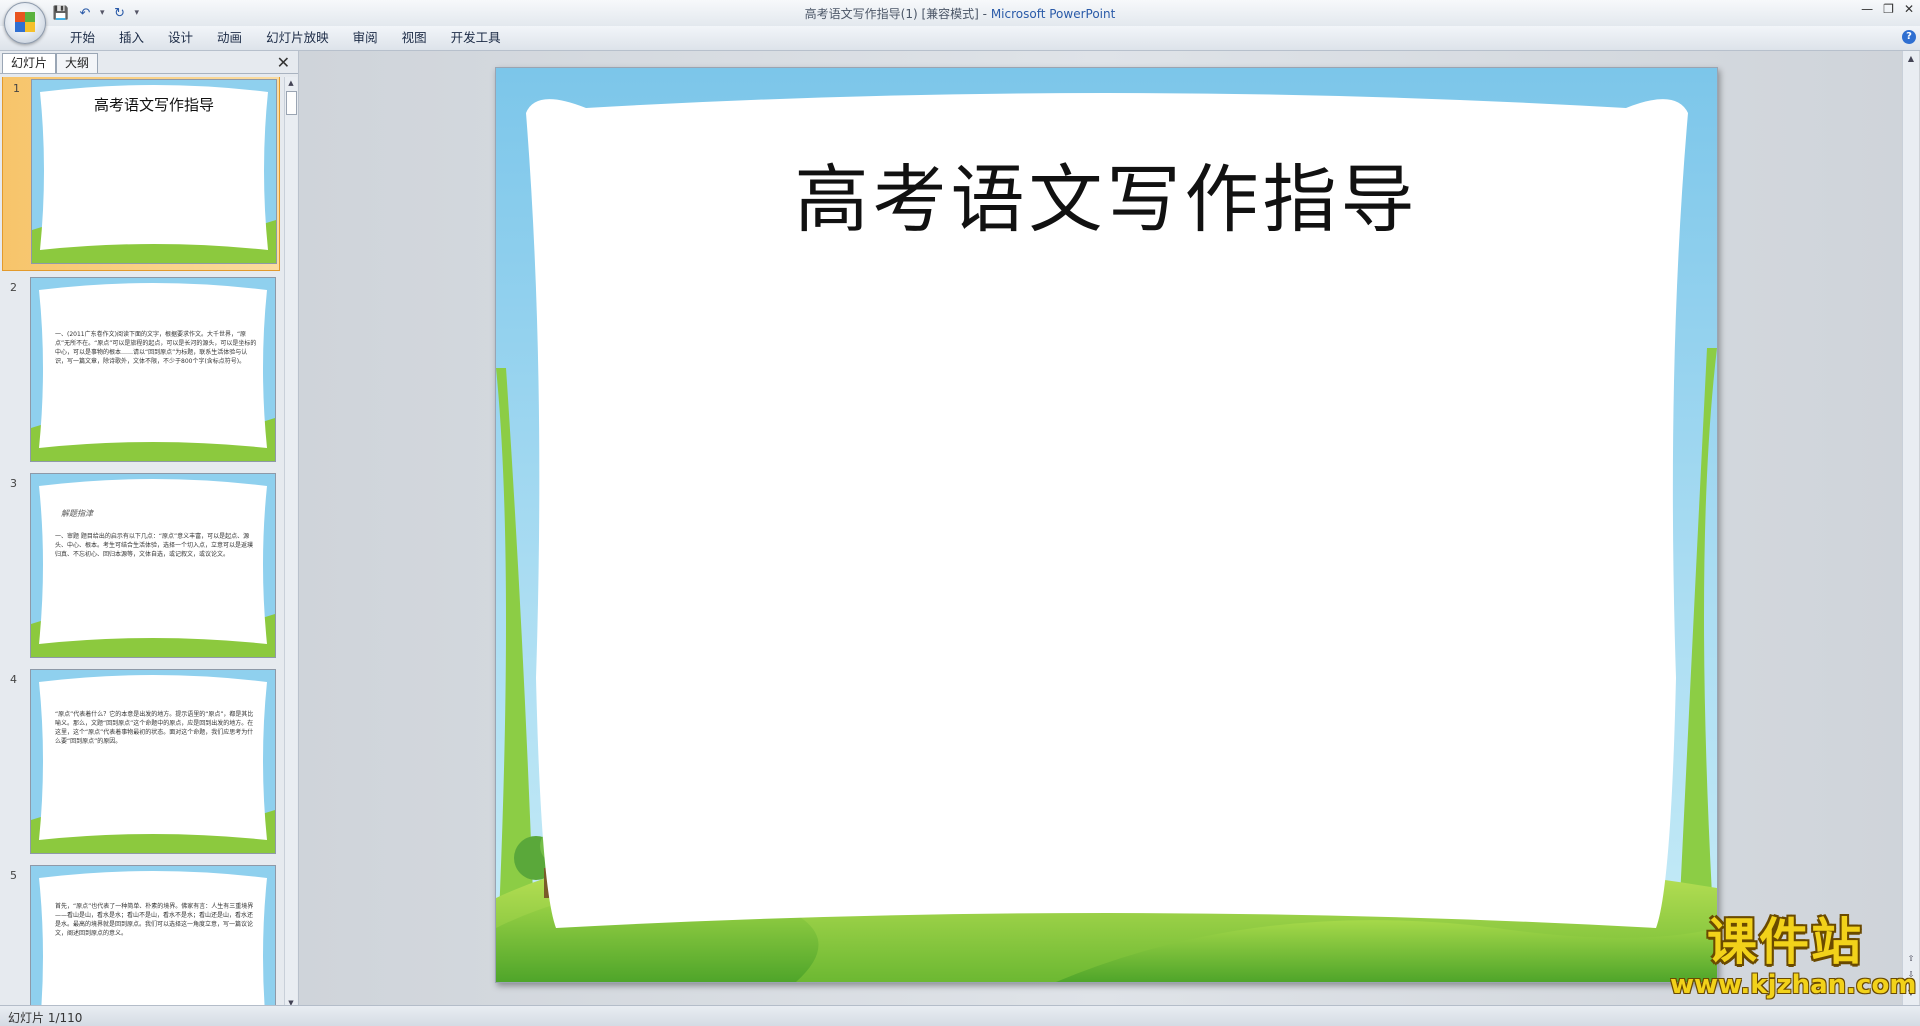 This screenshot has width=1920, height=1026. Describe the element at coordinates (897, 14) in the screenshot. I see `window-title-doc: 高考语文写作指导(1) [兼容模式] -` at that location.